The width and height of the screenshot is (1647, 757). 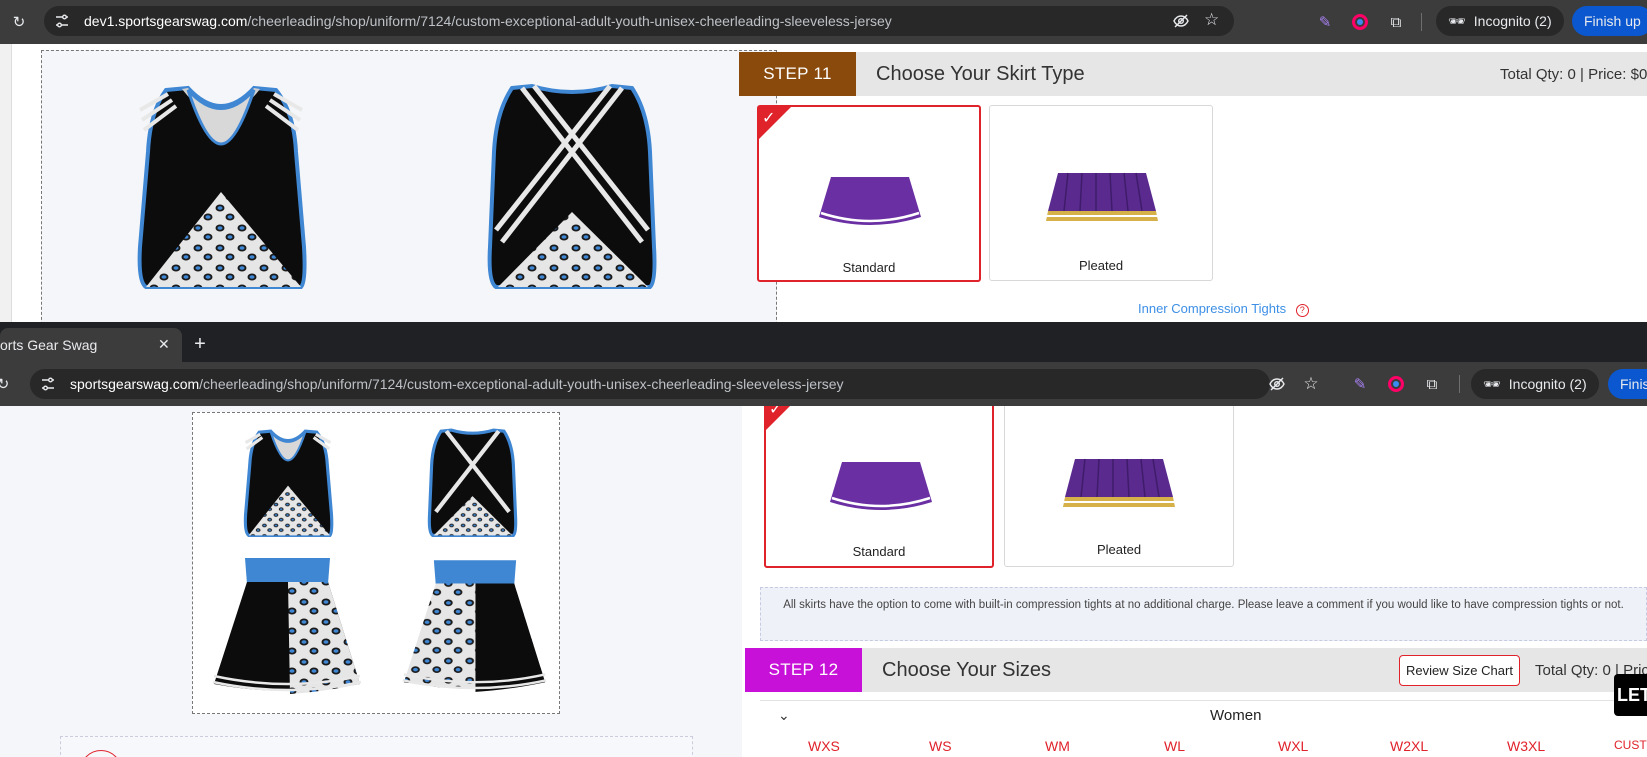 What do you see at coordinates (1277, 385) in the screenshot?
I see `bottom-tracking-protection-icon` at bounding box center [1277, 385].